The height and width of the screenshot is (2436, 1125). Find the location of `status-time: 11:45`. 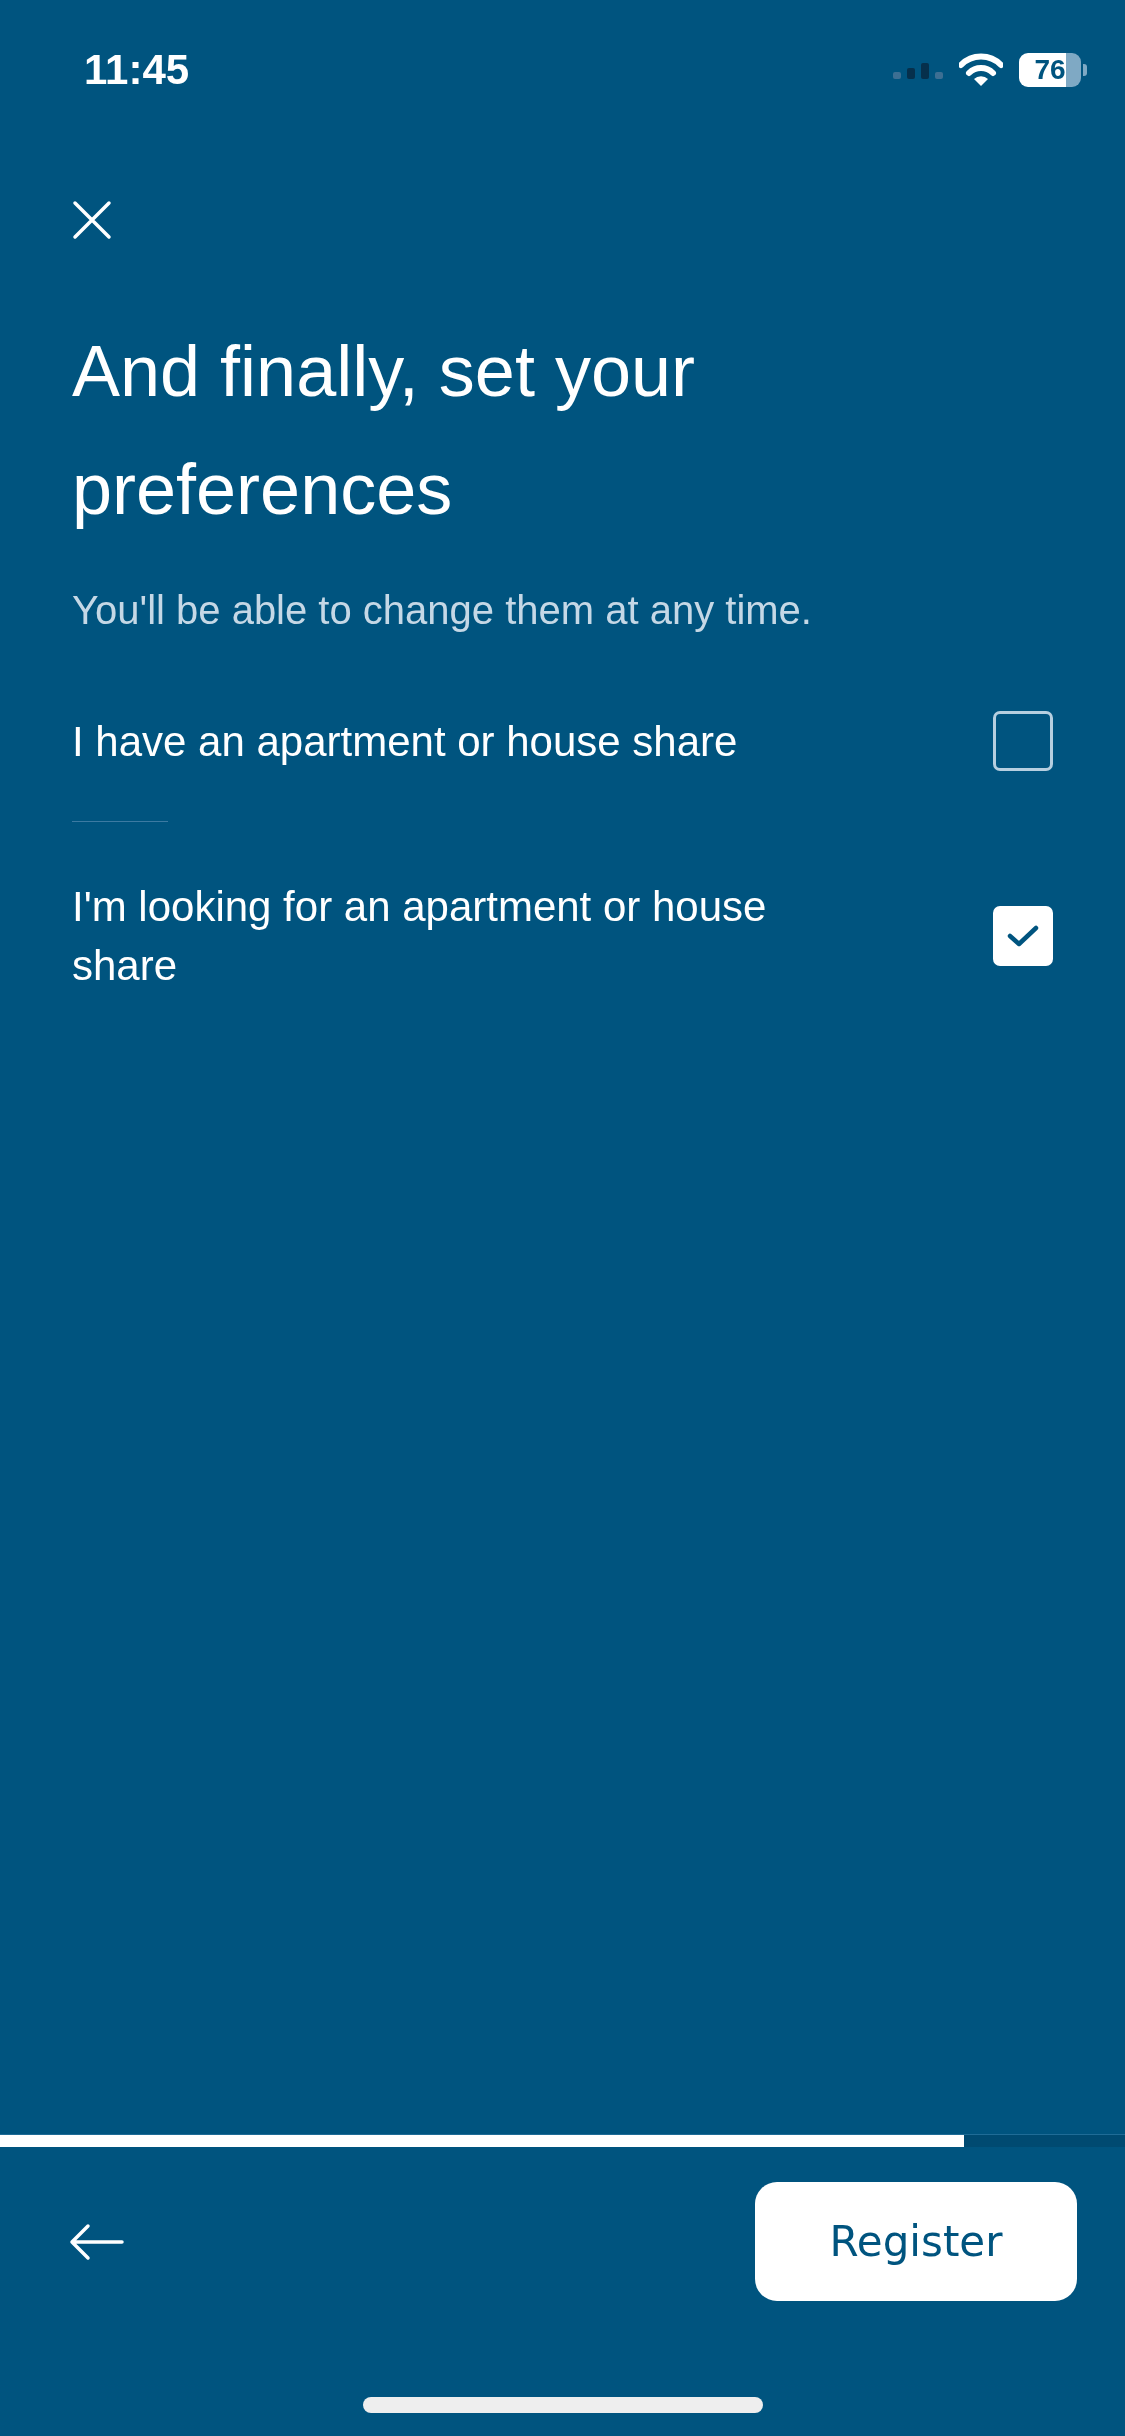

status-time: 11:45 is located at coordinates (137, 70).